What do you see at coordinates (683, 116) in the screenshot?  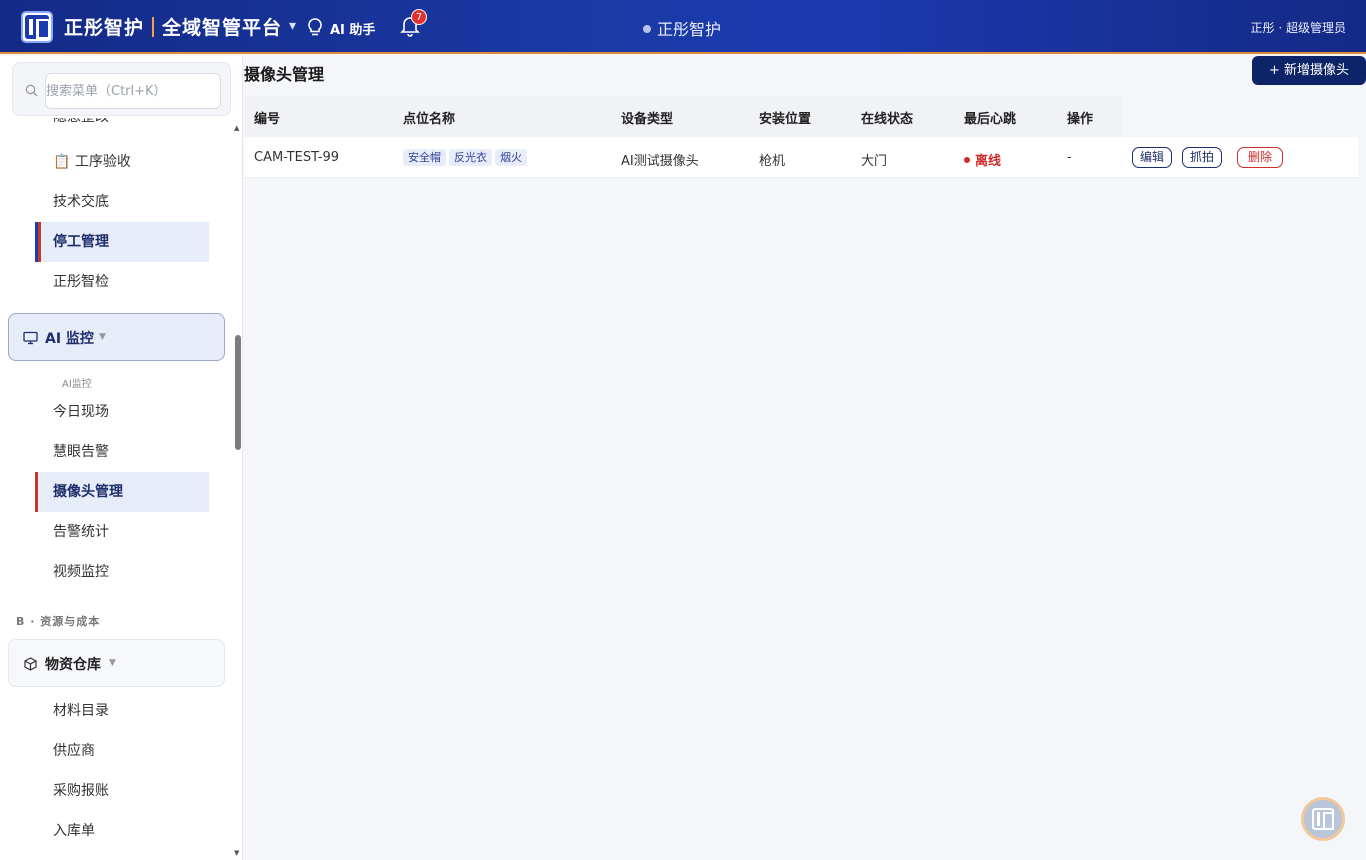 I see `table-header: 编号 点位名称 设备类型 安装位置 在线状态 最后心跳 操作` at bounding box center [683, 116].